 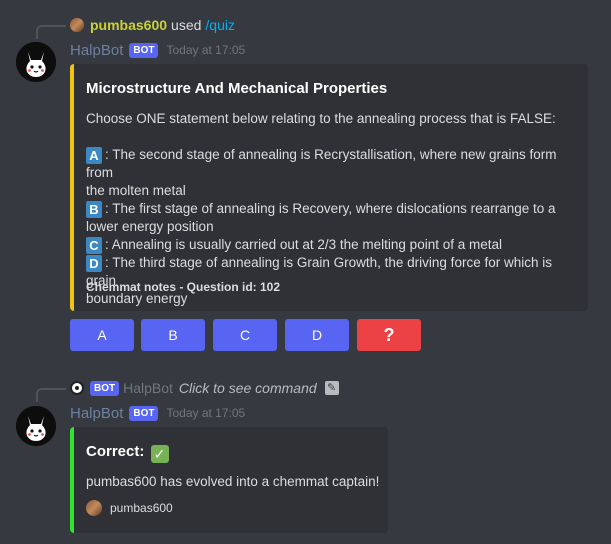 What do you see at coordinates (144, 50) in the screenshot?
I see `bot-badge: BOT` at bounding box center [144, 50].